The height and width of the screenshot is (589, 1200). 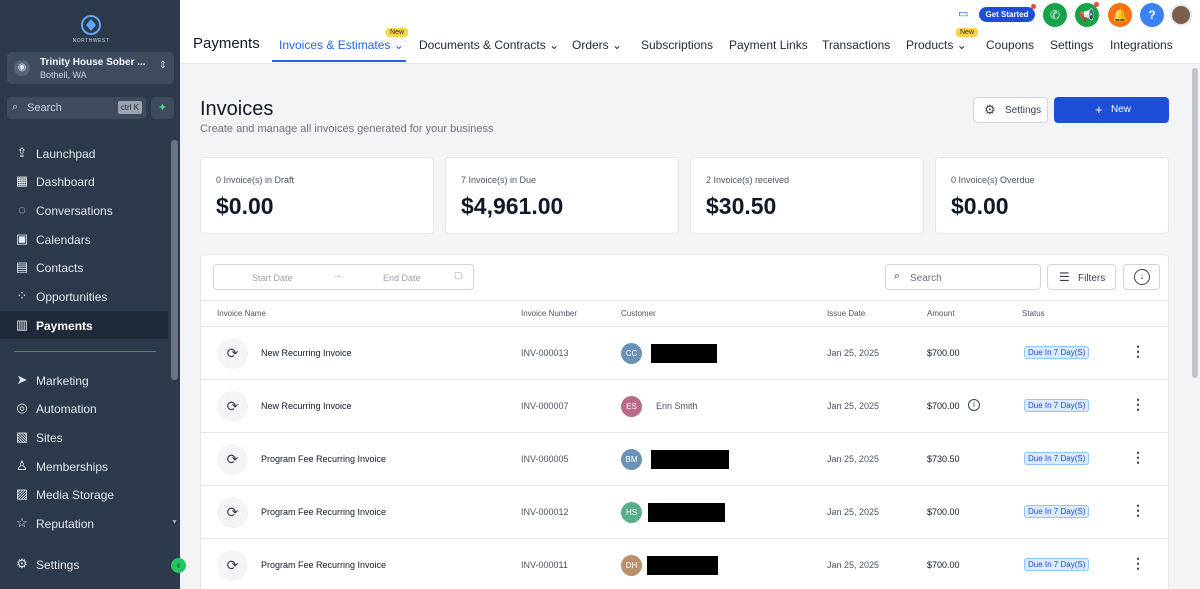 I want to click on sidebar-item-memberships: ♙ Memberships, so click(x=84, y=466).